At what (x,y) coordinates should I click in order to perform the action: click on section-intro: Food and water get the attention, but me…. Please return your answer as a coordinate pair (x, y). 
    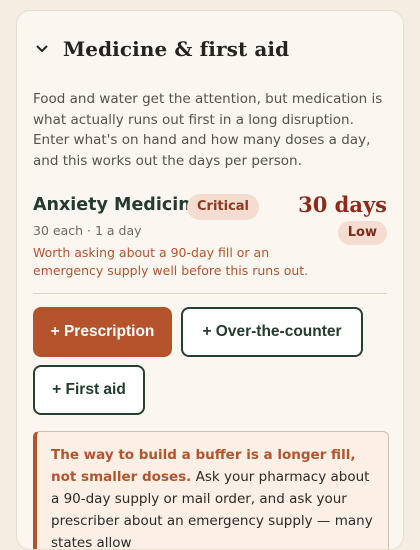
    Looking at the image, I should click on (208, 130).